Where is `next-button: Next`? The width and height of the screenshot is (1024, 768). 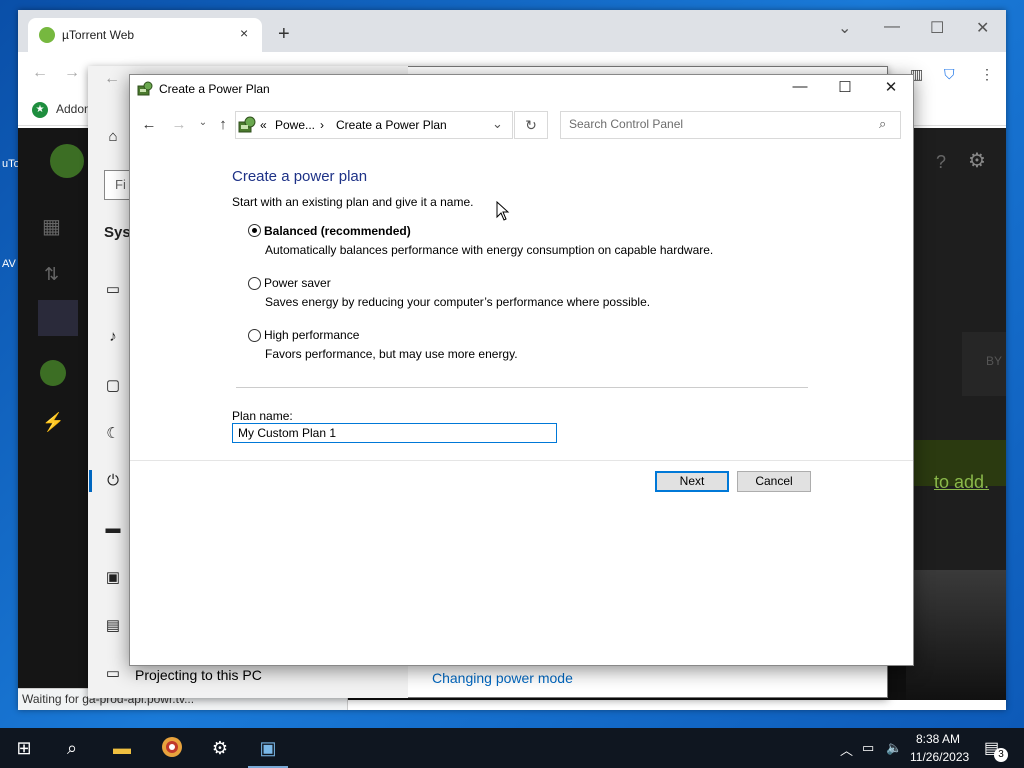
next-button: Next is located at coordinates (692, 481).